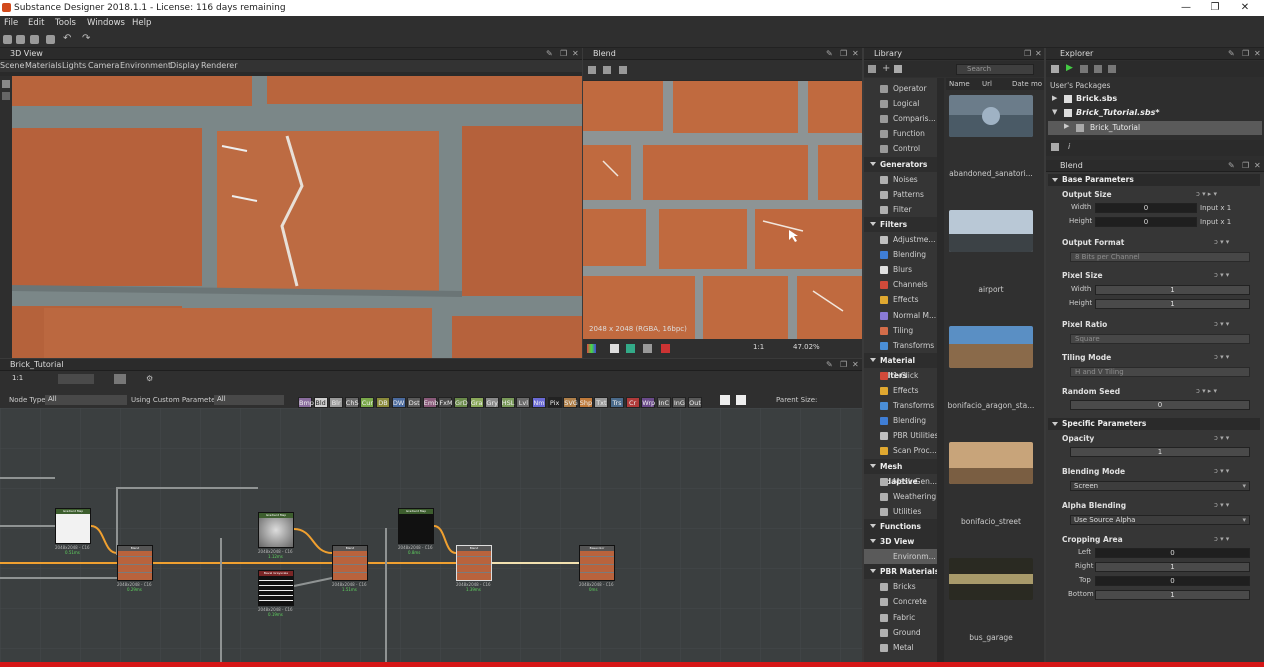  What do you see at coordinates (1221, 357) in the screenshot?
I see `tiling-mode-controls: ↄ ▾ ▾` at bounding box center [1221, 357].